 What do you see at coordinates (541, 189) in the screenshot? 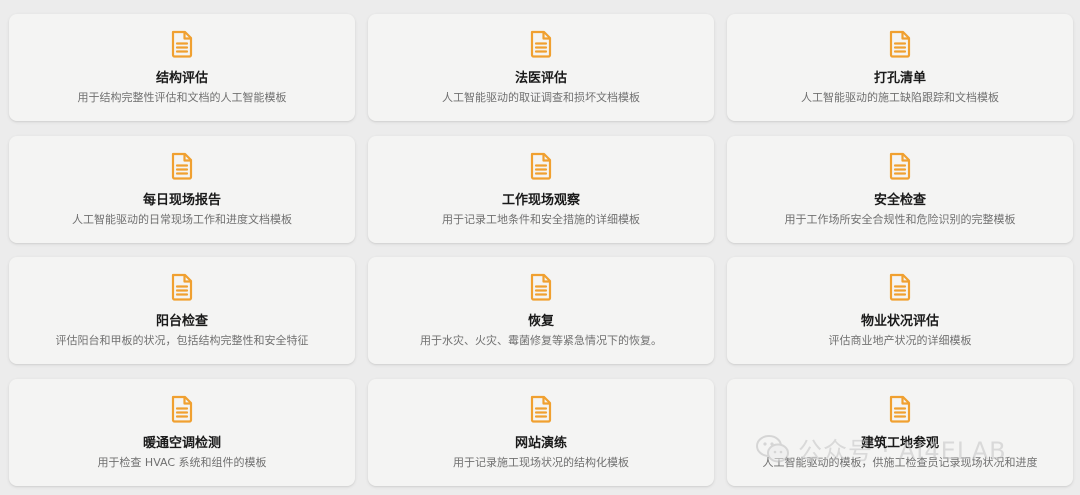
I see `template-card-jobsite-observation: 工作现场观察 用于记录工地条件和安全措施的详细模板` at bounding box center [541, 189].